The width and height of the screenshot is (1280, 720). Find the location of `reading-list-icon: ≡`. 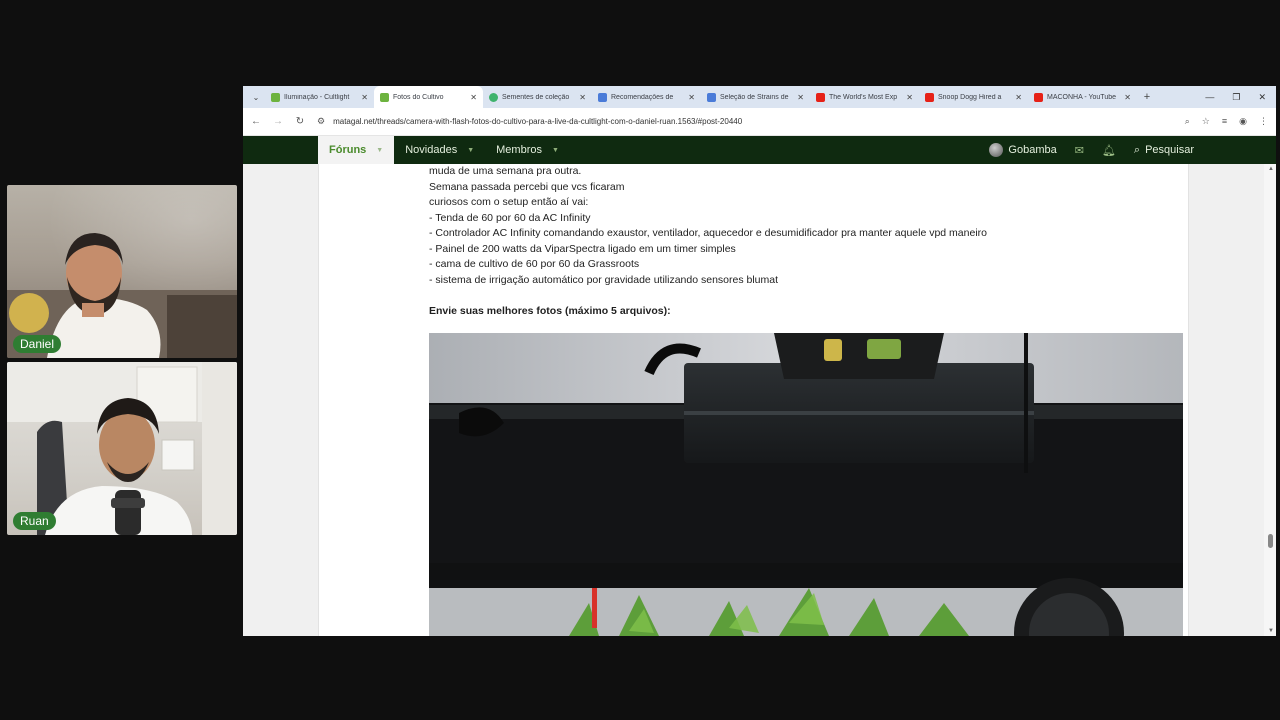

reading-list-icon: ≡ is located at coordinates (1224, 121).